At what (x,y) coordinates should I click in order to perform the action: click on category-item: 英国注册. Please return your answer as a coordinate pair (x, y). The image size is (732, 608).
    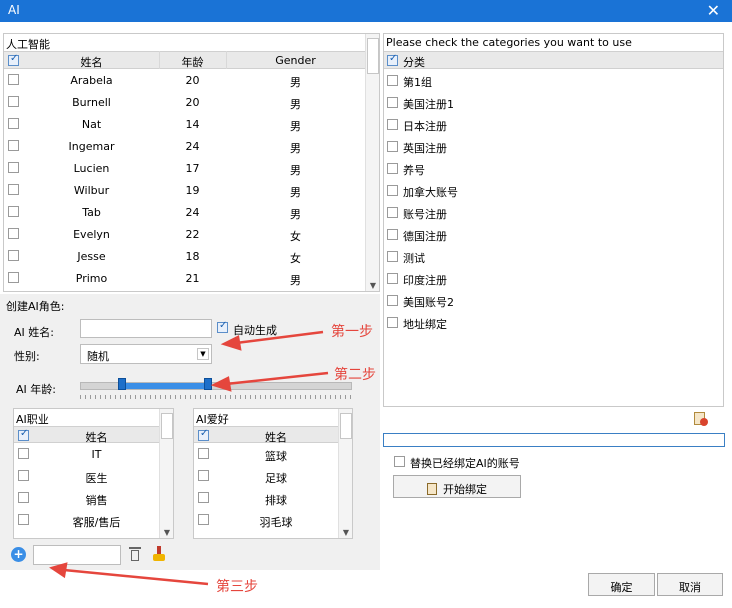
    Looking at the image, I should click on (552, 147).